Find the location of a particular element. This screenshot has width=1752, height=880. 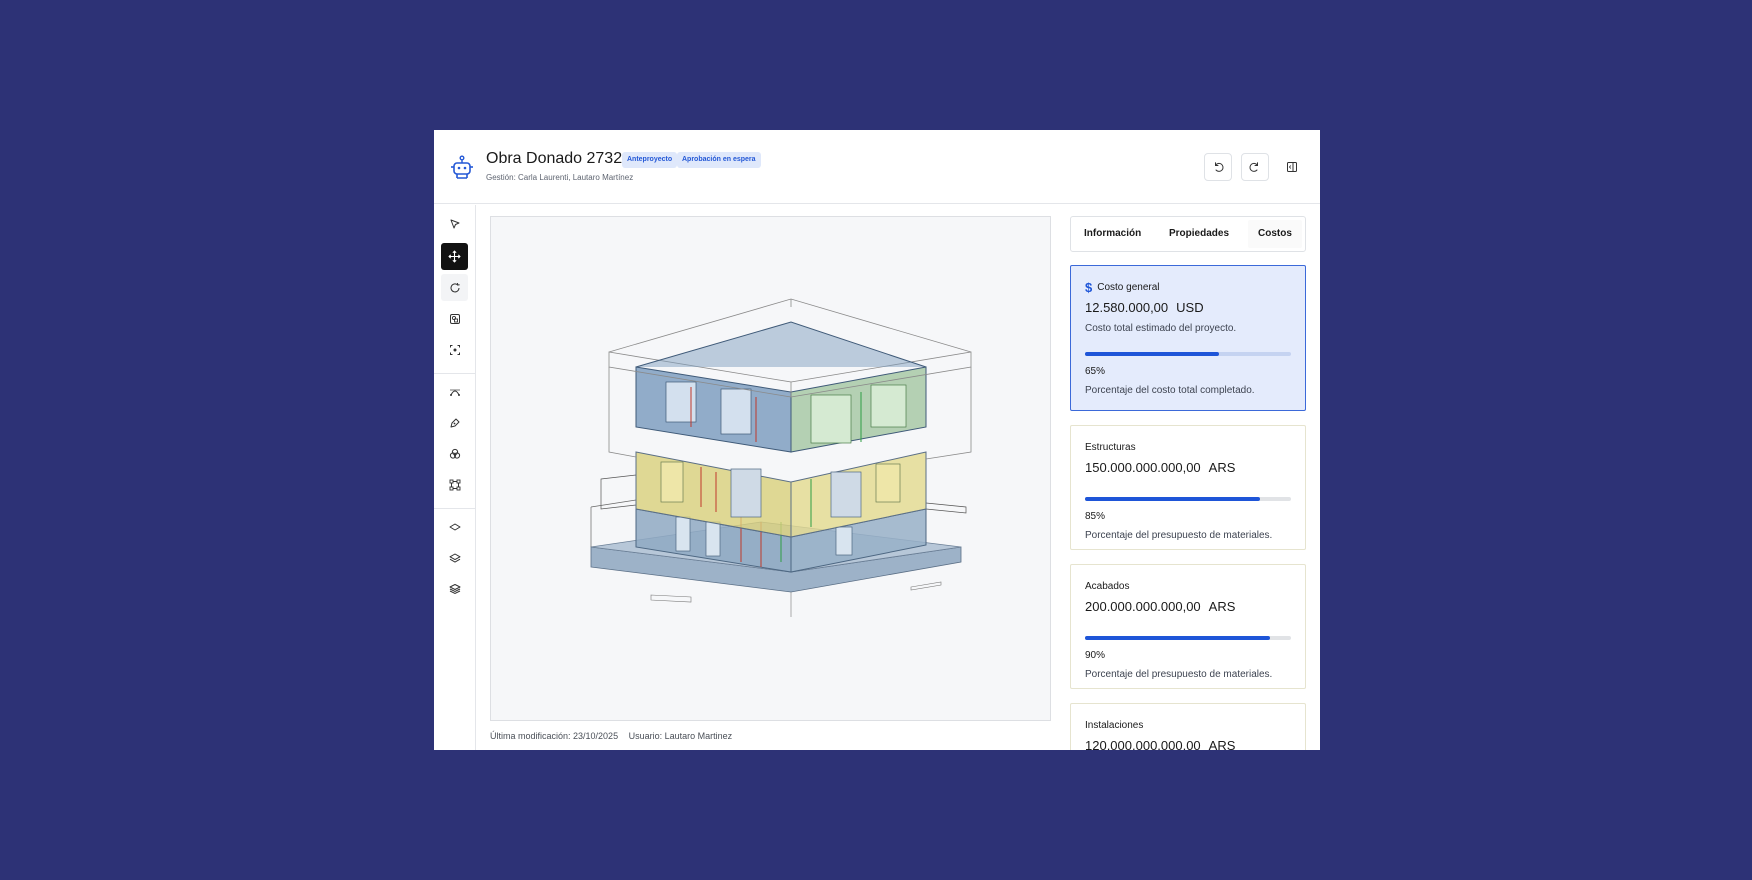

progress-percent: 90% is located at coordinates (1095, 655).